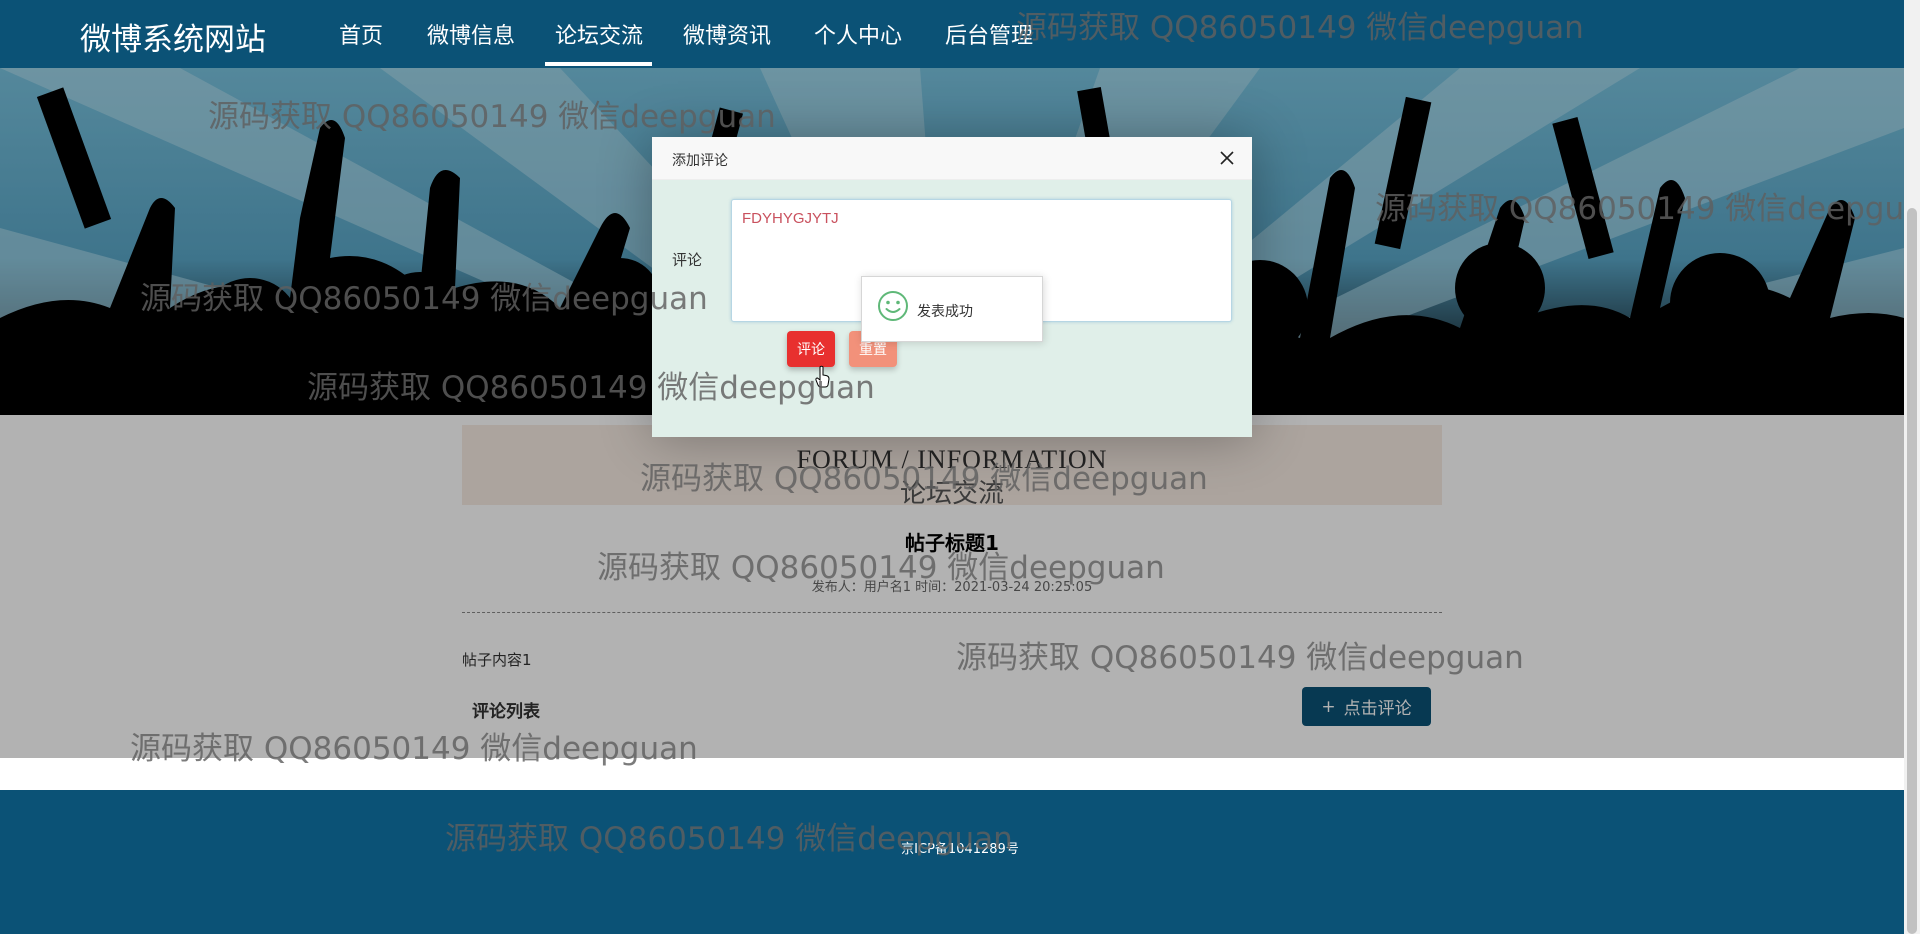 The height and width of the screenshot is (934, 1920). Describe the element at coordinates (952, 158) in the screenshot. I see `dialog-header: 添加评论` at that location.